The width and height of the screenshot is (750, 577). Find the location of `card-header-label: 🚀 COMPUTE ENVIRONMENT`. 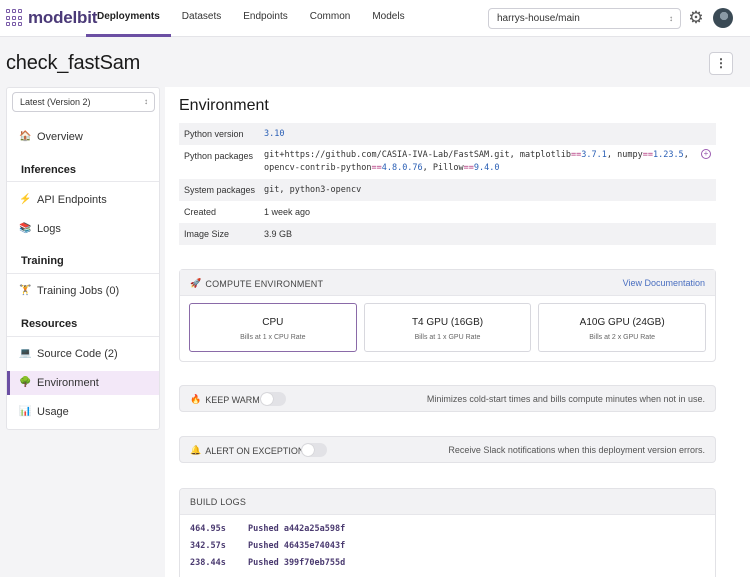

card-header-label: 🚀 COMPUTE ENVIRONMENT is located at coordinates (256, 283).